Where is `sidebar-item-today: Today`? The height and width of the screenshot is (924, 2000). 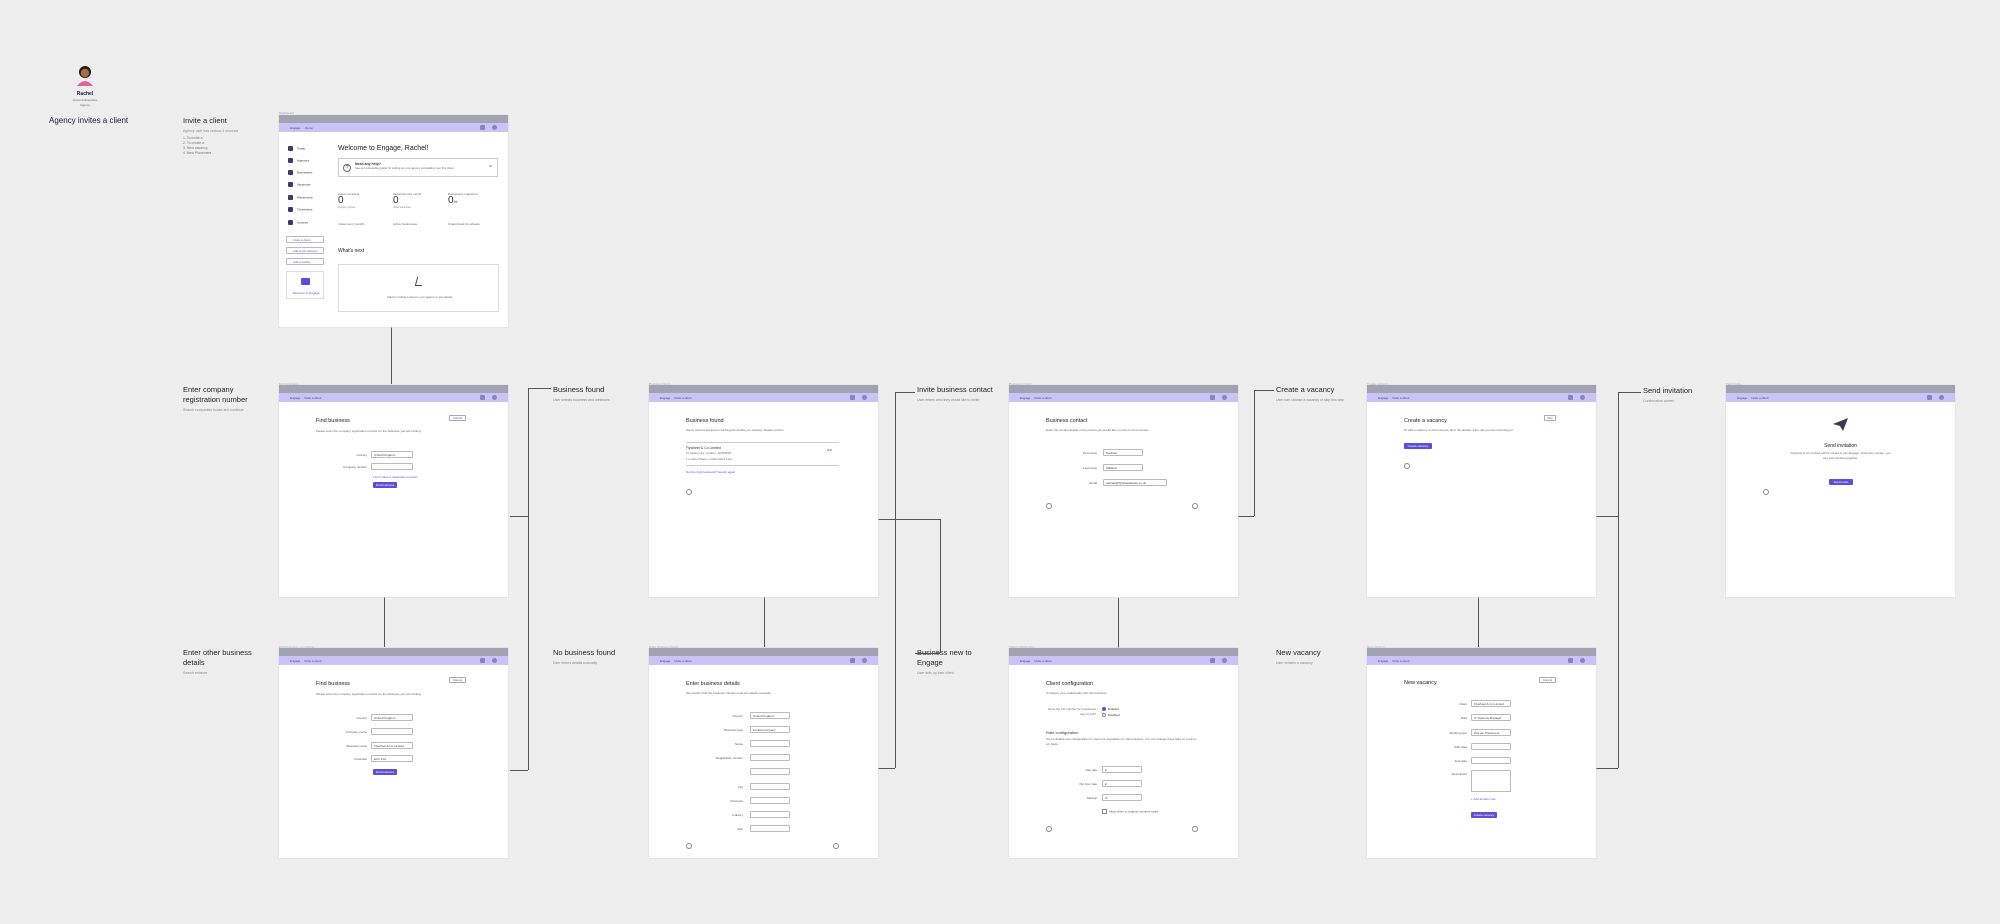
sidebar-item-today: Today is located at coordinates (296, 148).